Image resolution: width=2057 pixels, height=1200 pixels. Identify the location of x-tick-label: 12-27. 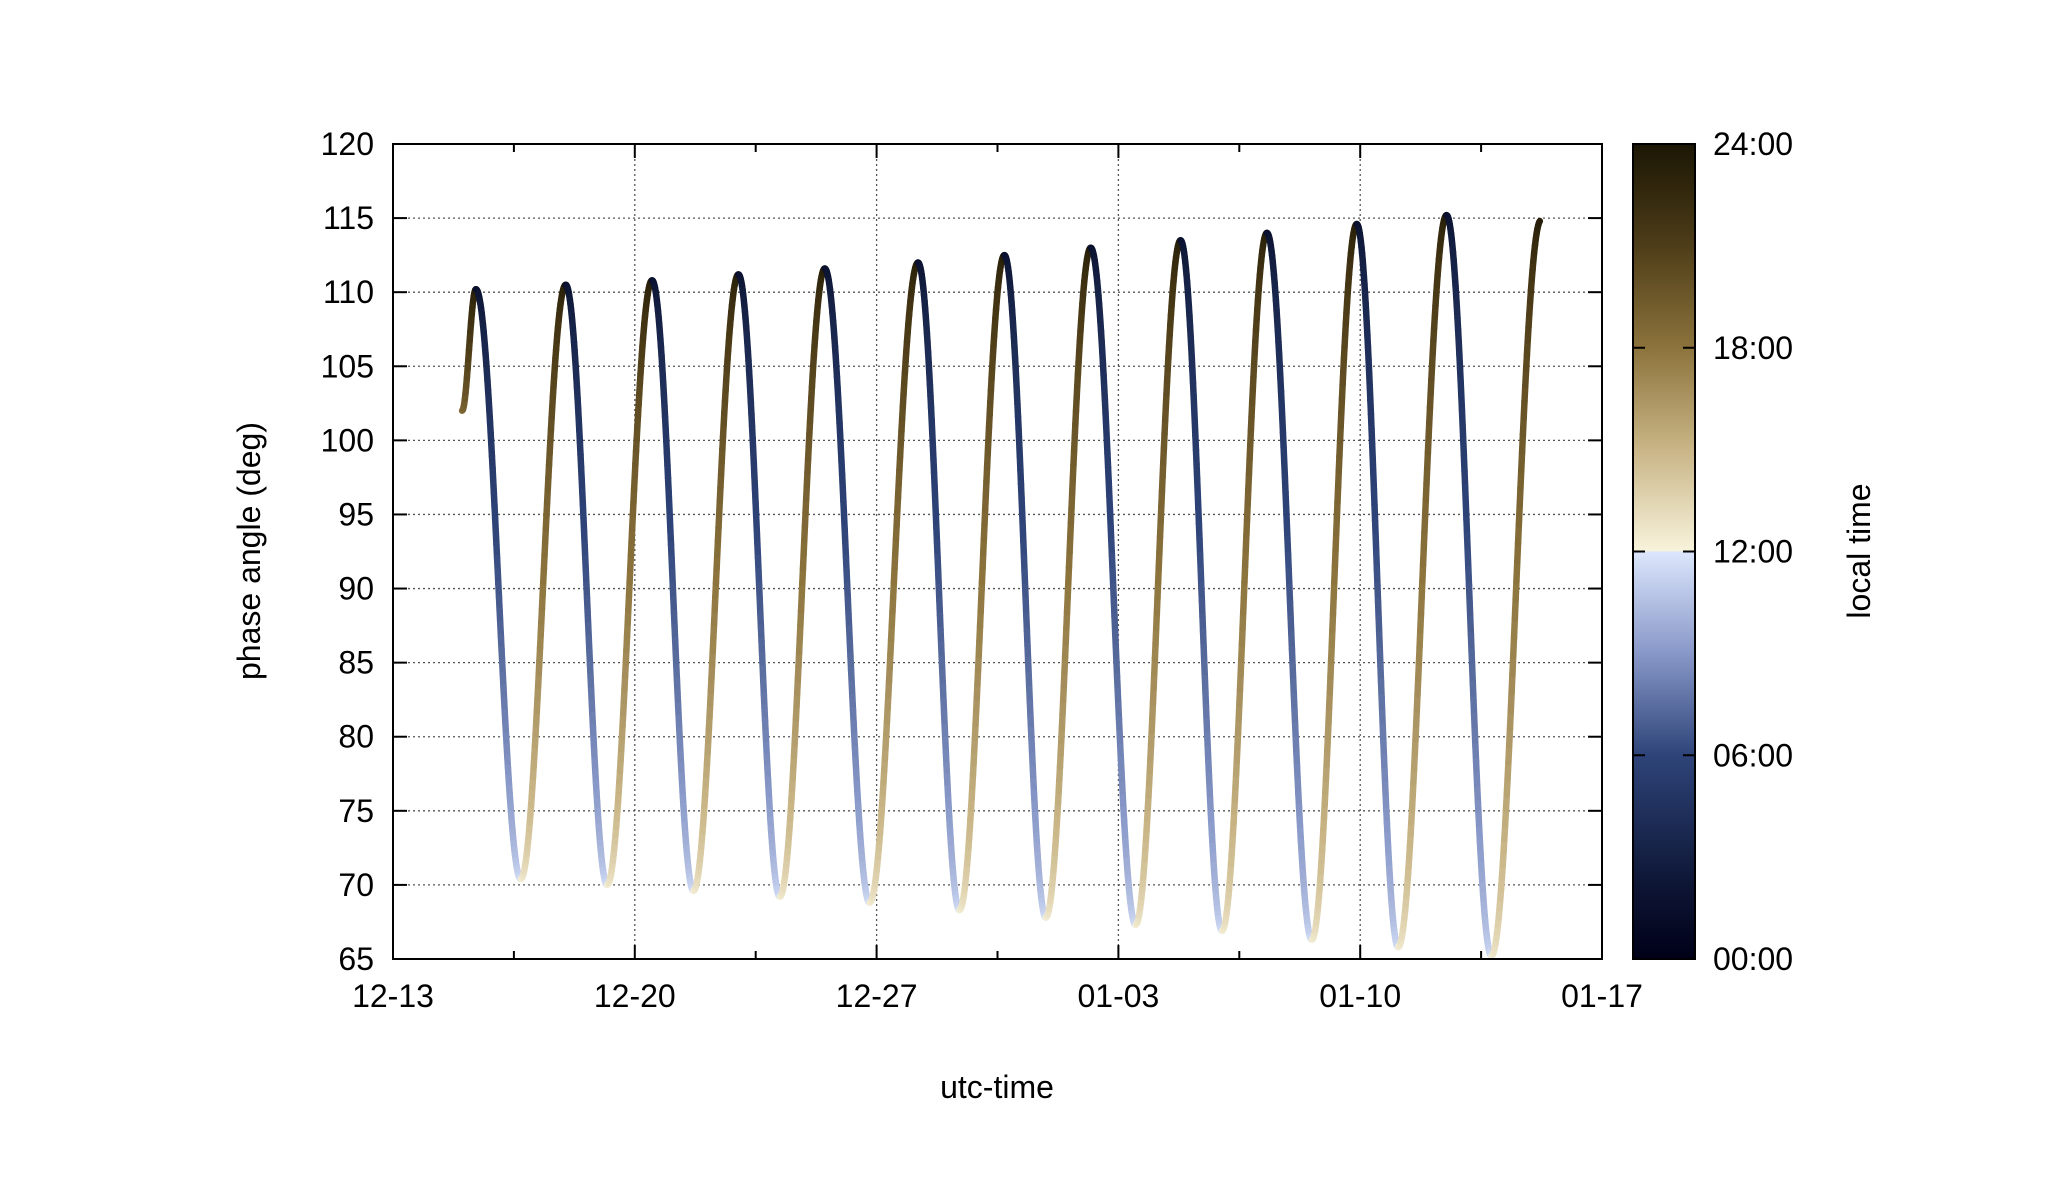
(877, 996).